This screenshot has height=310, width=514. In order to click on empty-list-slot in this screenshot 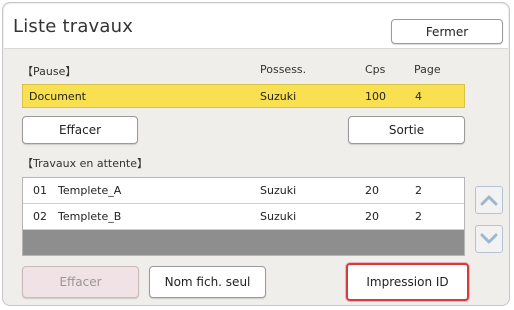, I will do `click(243, 242)`.